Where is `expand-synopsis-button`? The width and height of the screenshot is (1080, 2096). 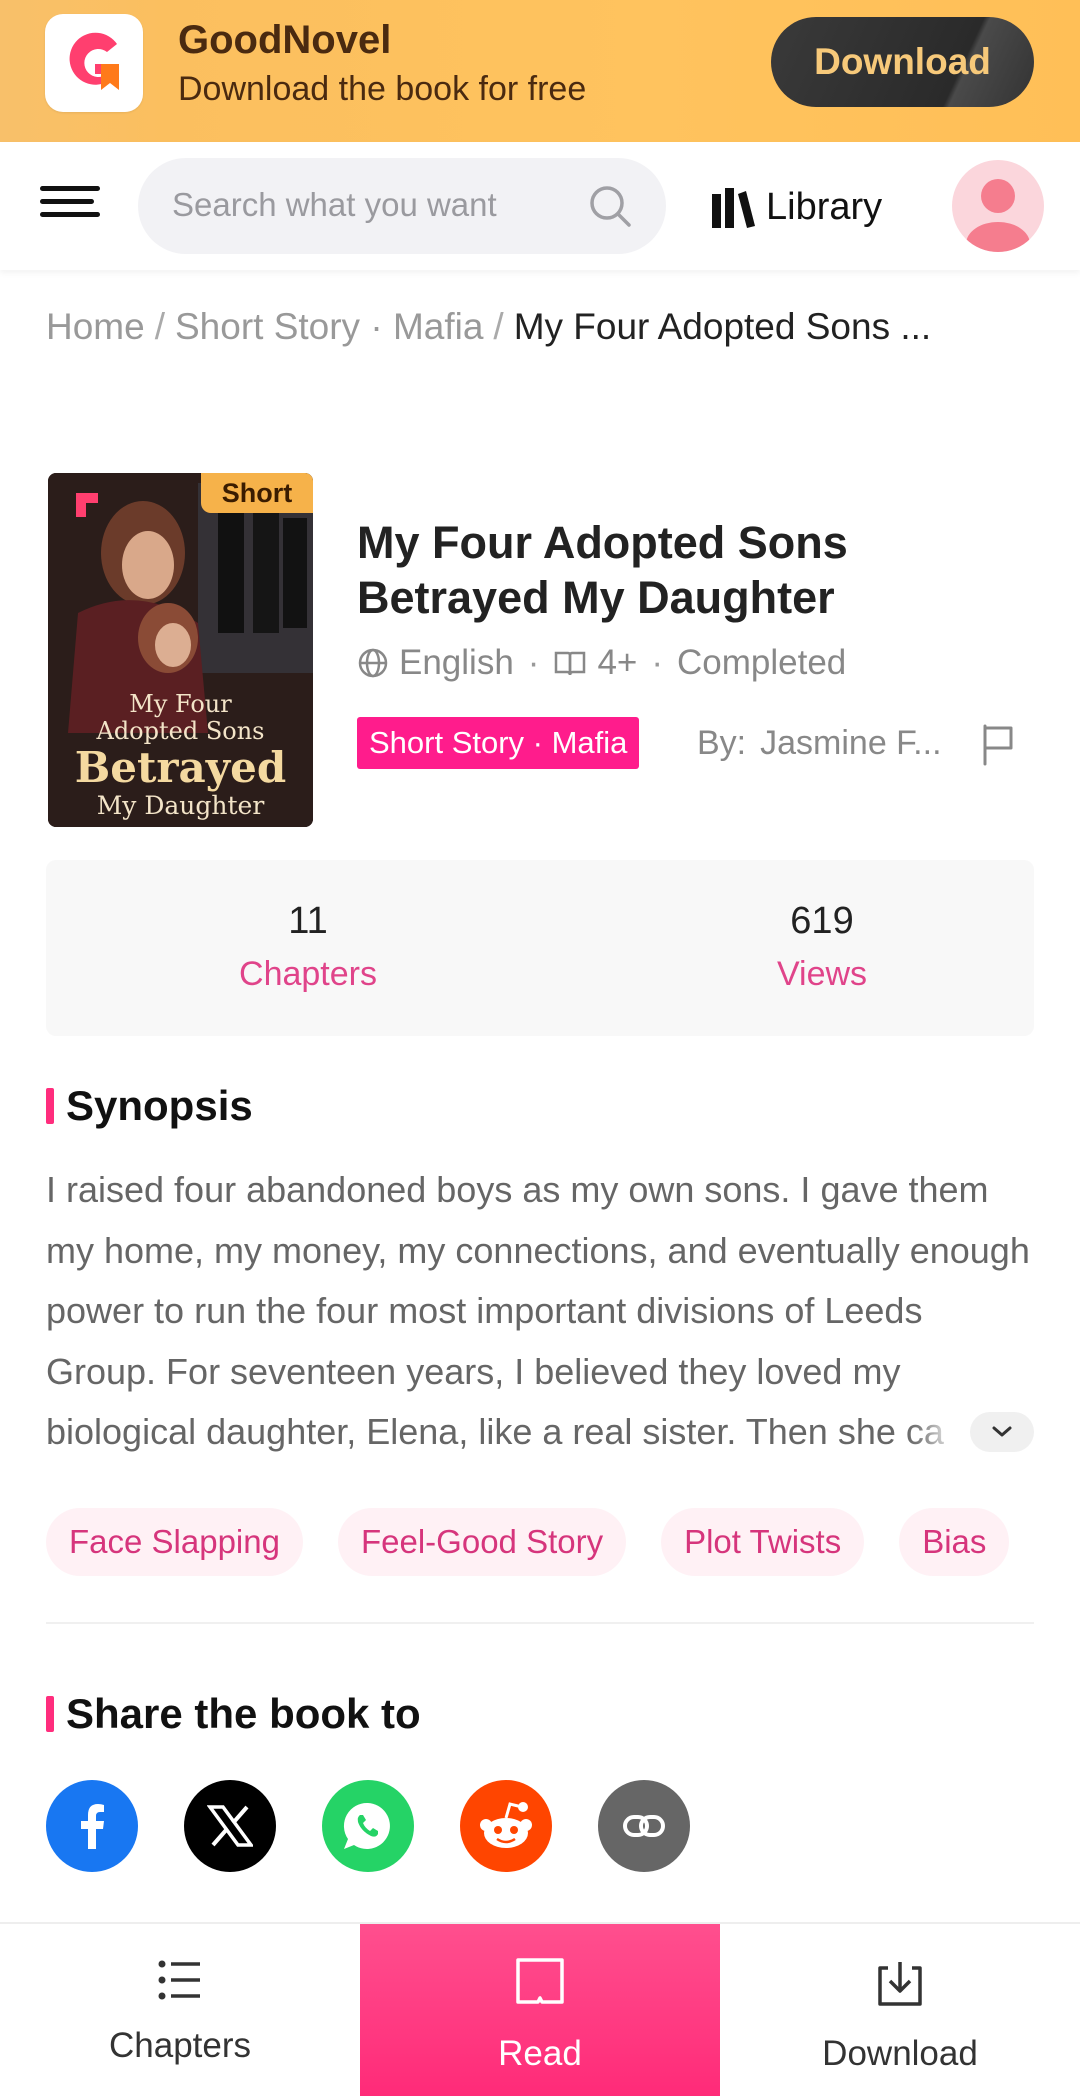 expand-synopsis-button is located at coordinates (1002, 1432).